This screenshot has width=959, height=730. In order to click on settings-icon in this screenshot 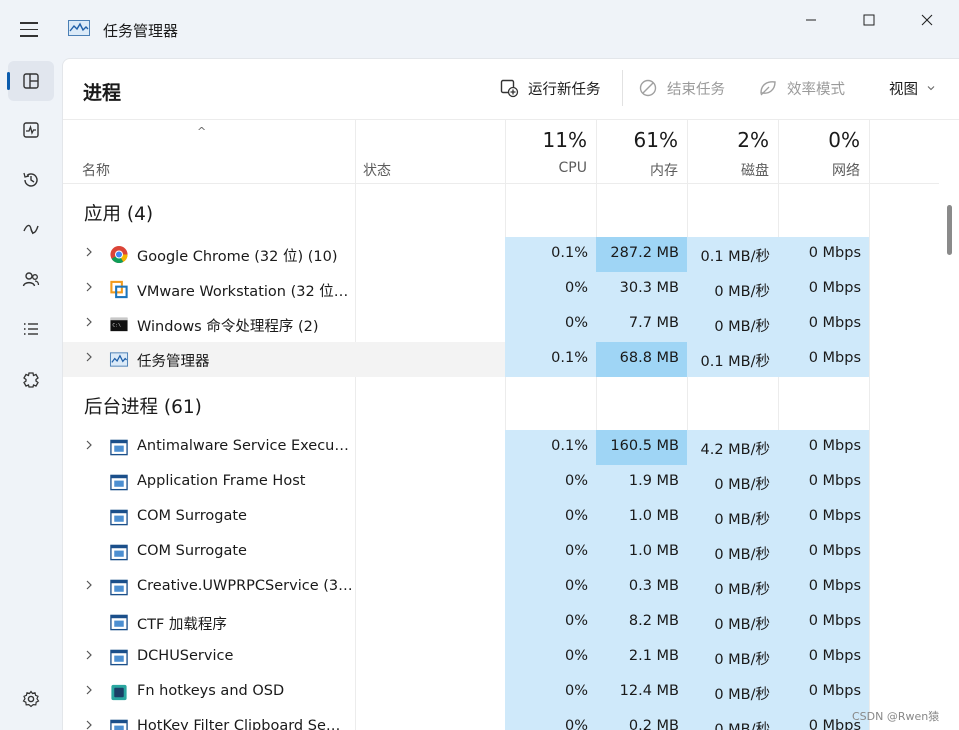, I will do `click(31, 699)`.